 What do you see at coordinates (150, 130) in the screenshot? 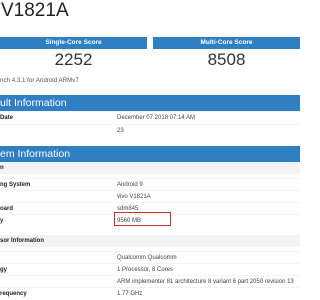
I see `result-row: 23` at bounding box center [150, 130].